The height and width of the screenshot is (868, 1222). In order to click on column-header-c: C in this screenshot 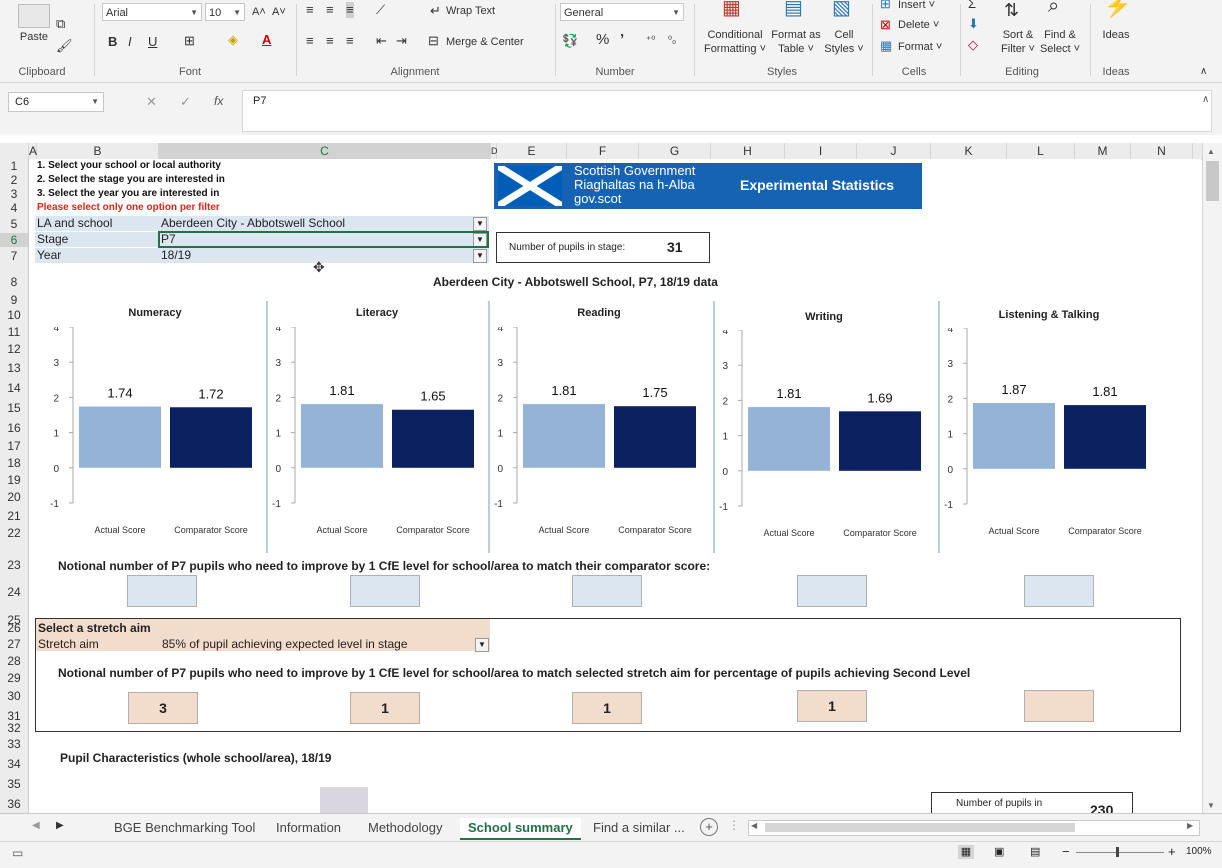, I will do `click(325, 151)`.